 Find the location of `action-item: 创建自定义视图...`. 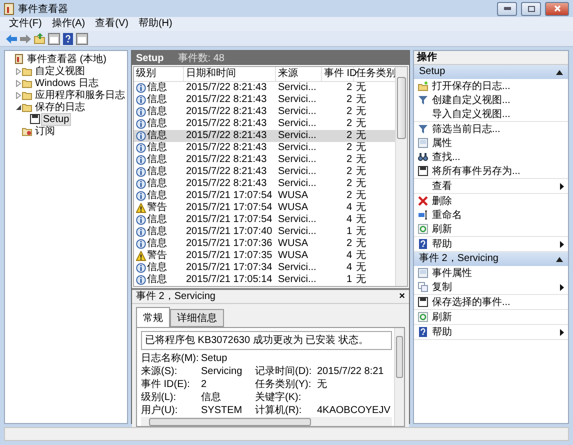

action-item: 创建自定义视图... is located at coordinates (491, 100).